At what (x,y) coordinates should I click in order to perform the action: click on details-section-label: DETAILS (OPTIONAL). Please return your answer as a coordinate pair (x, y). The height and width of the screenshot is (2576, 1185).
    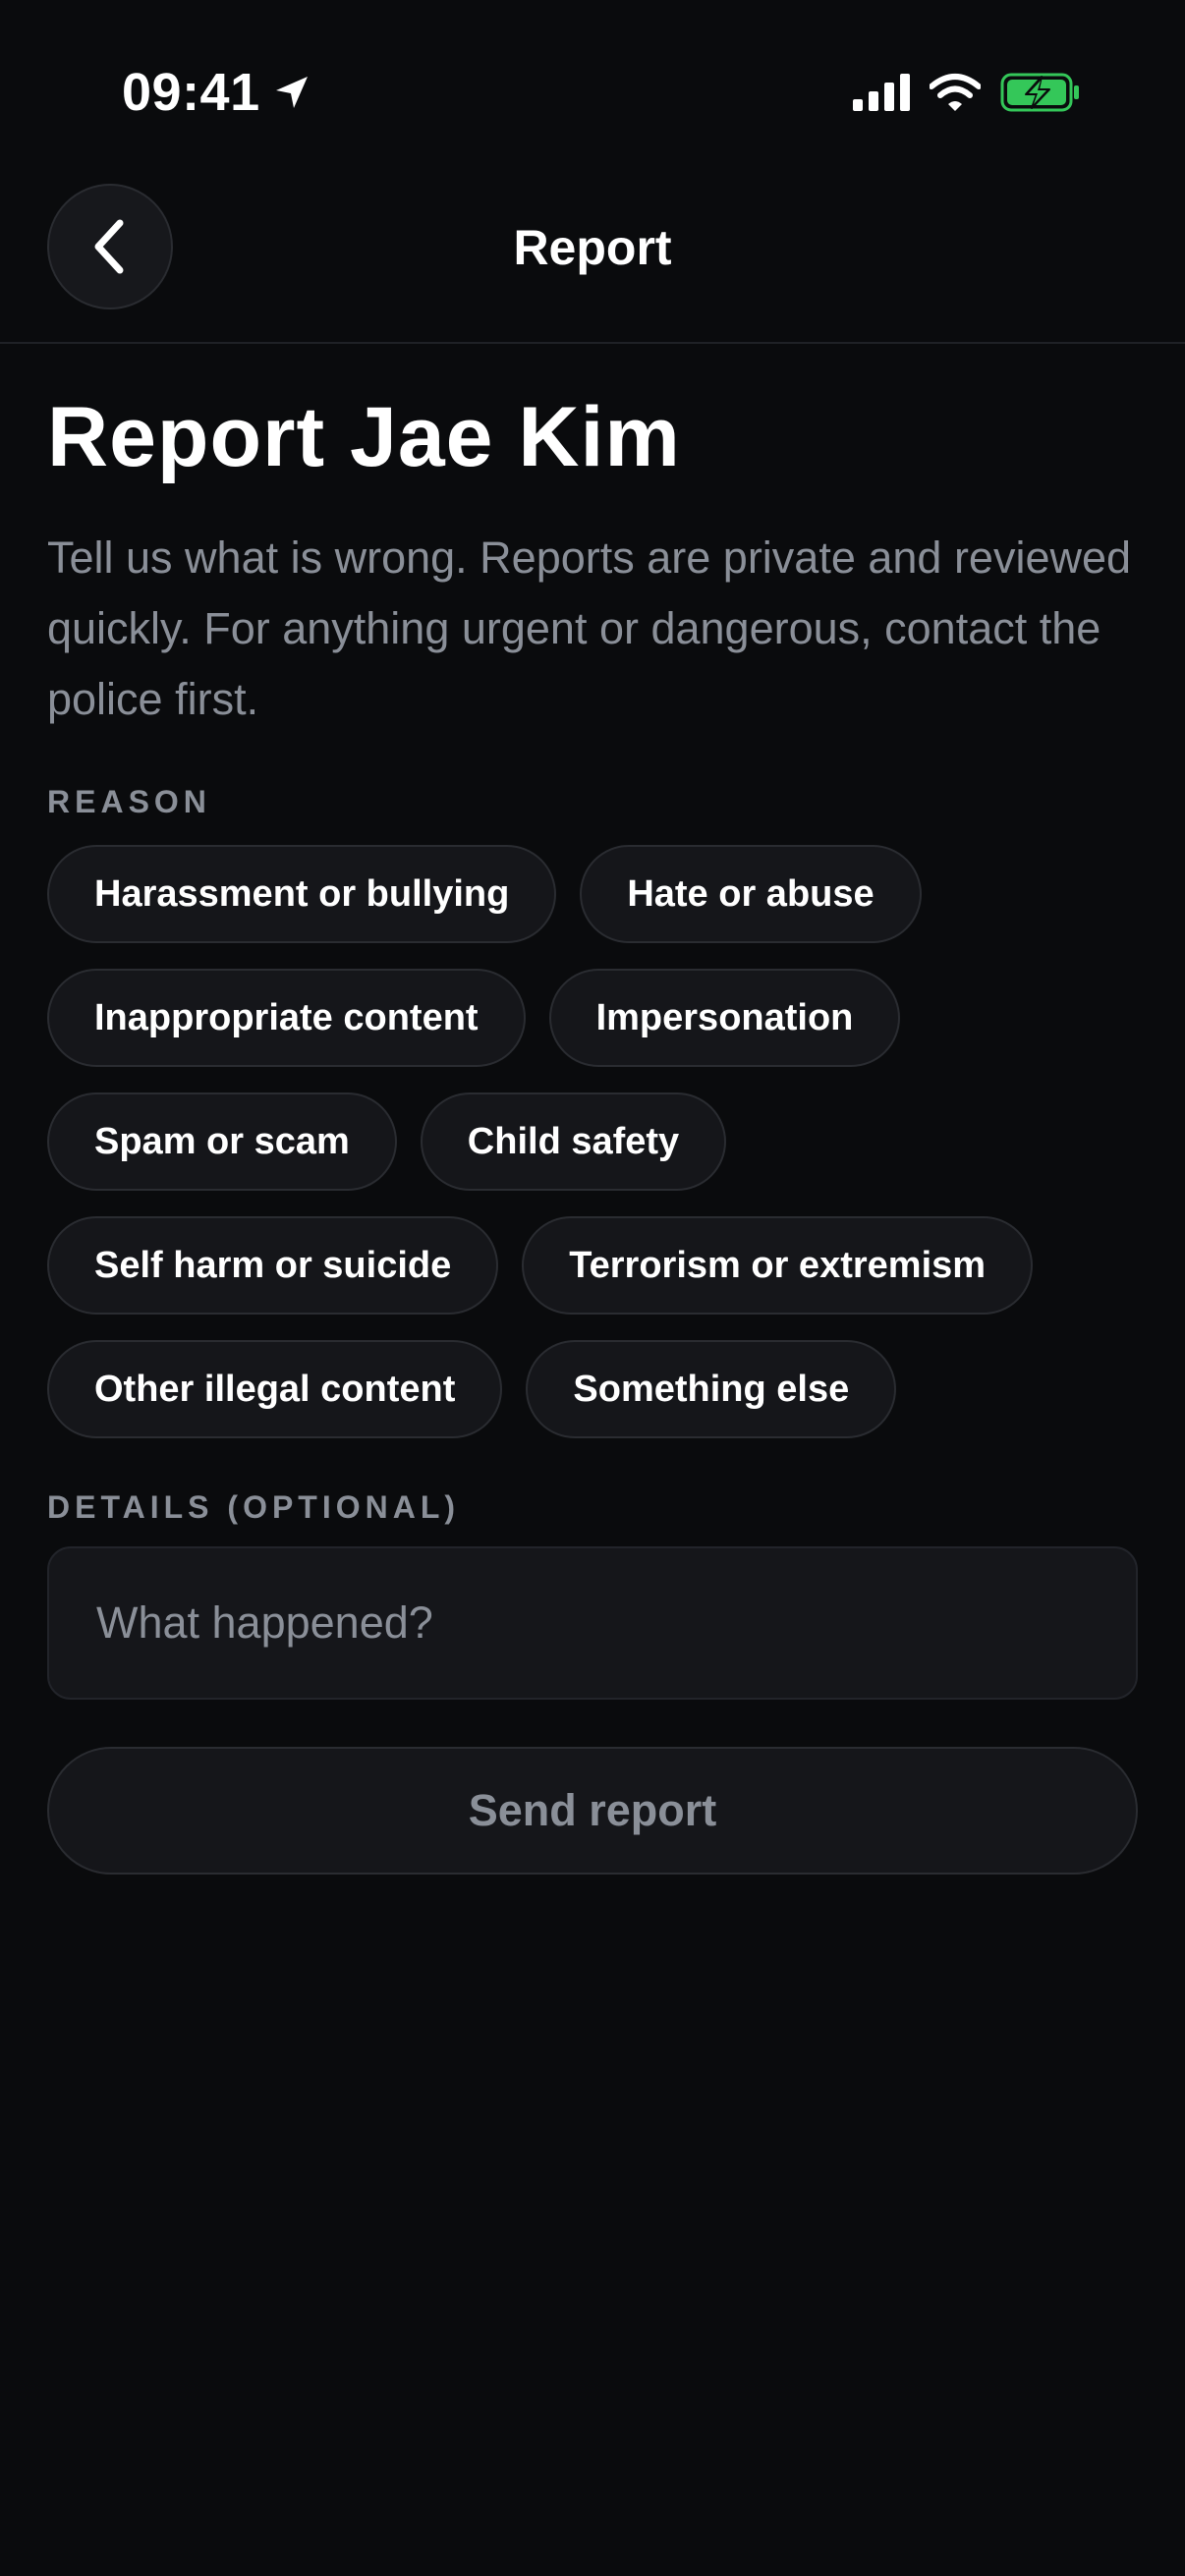
    Looking at the image, I should click on (254, 1507).